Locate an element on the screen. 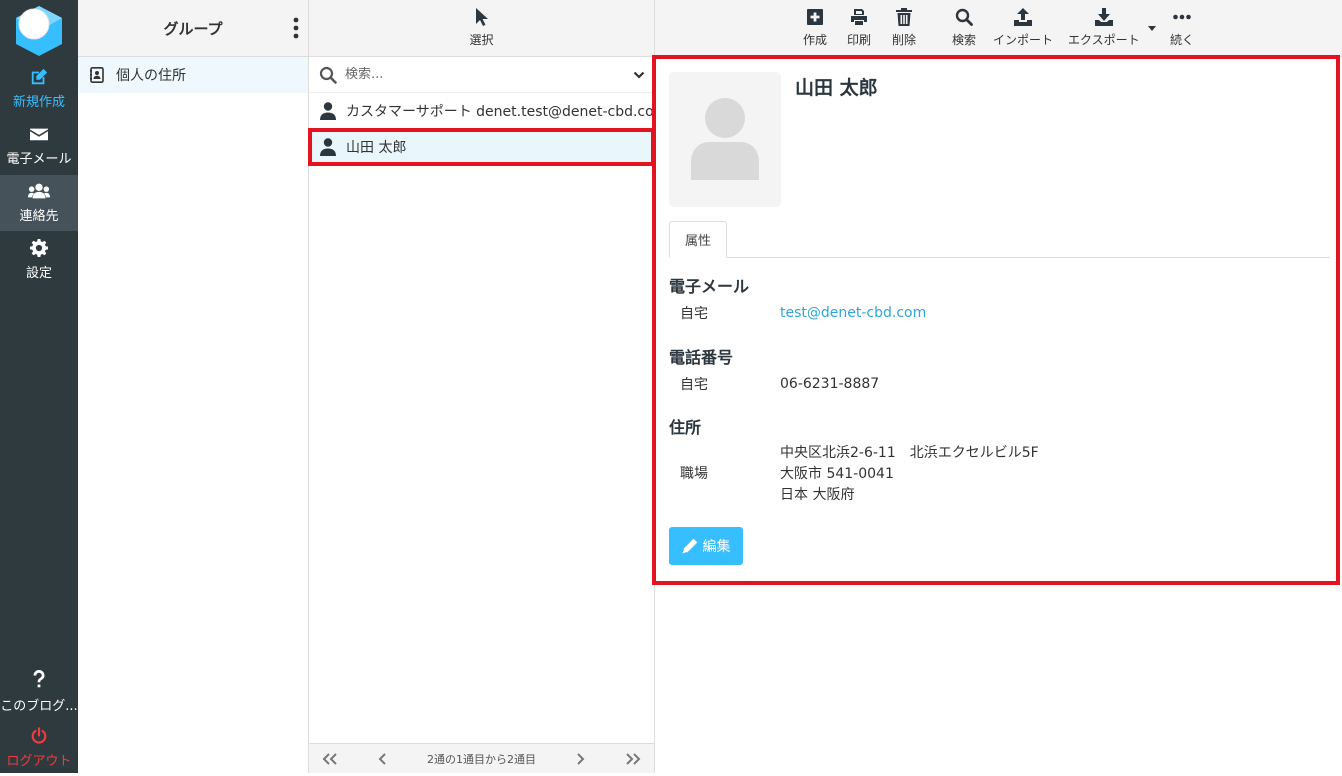 The image size is (1342, 776). phone-value: 06-6231-8887 is located at coordinates (830, 384).